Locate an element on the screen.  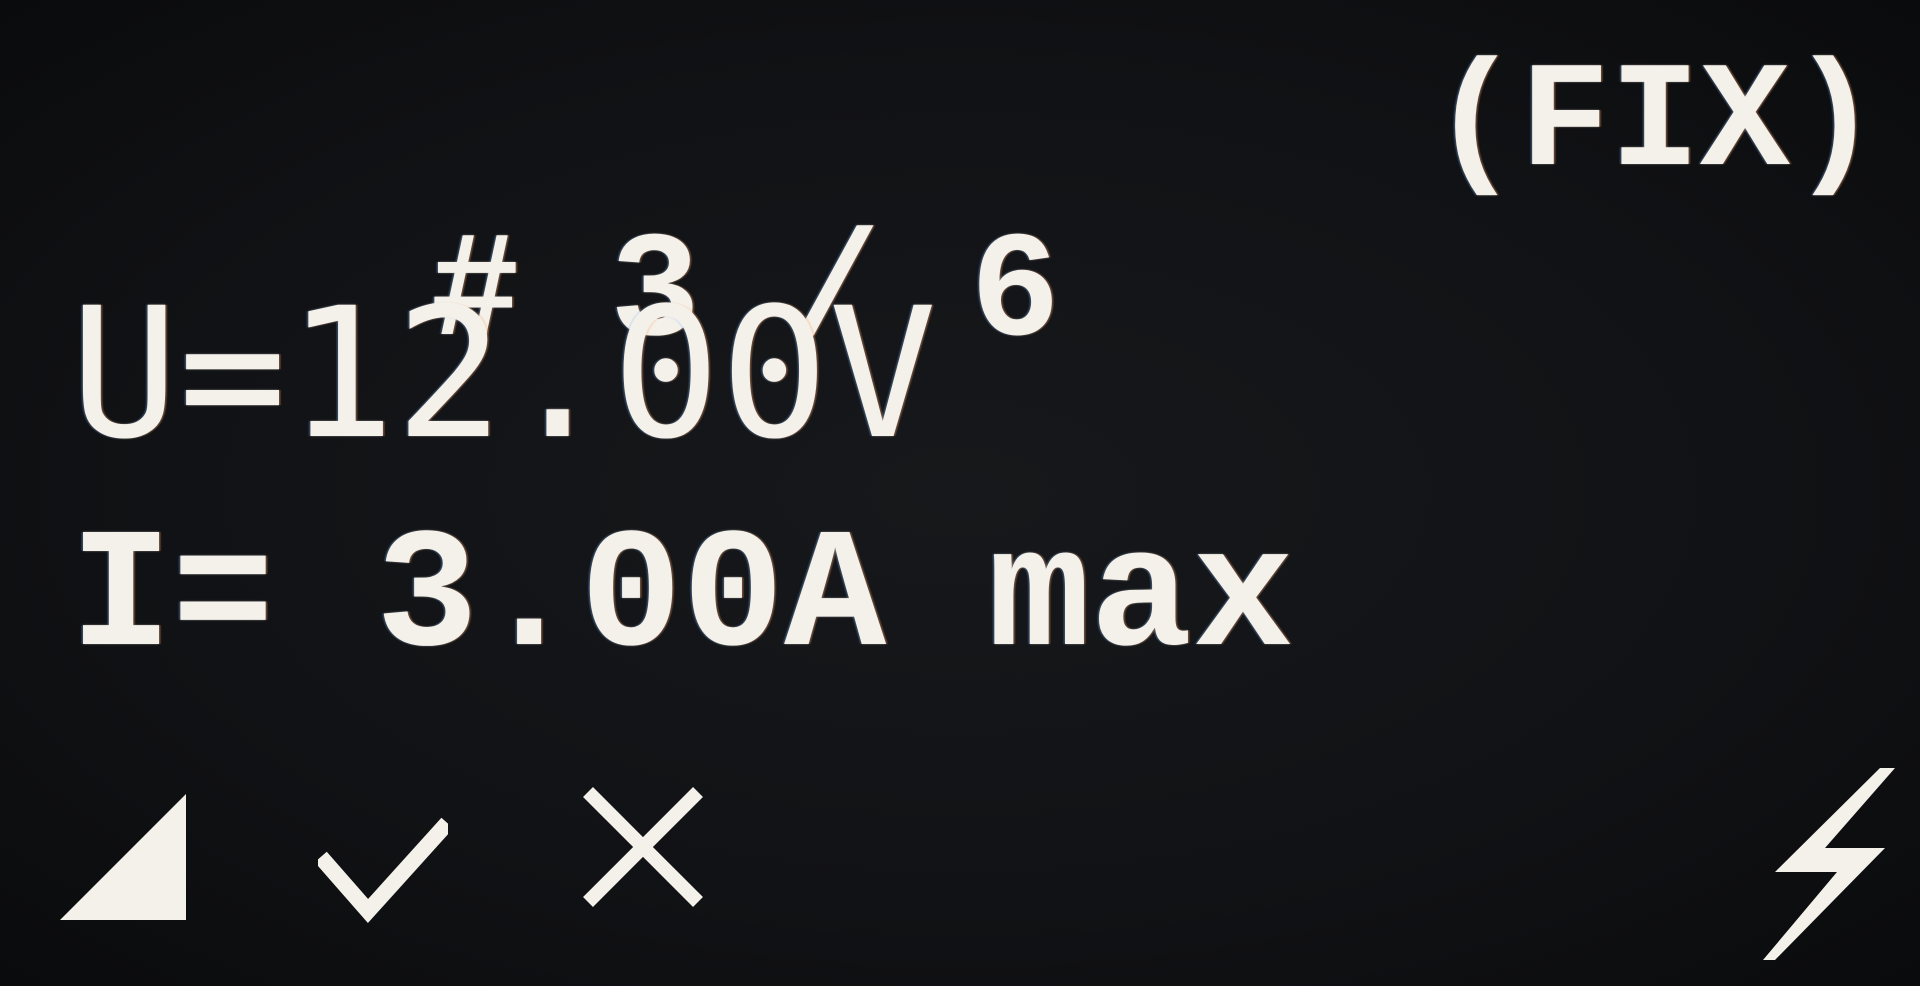
cross-icon is located at coordinates (643, 847).